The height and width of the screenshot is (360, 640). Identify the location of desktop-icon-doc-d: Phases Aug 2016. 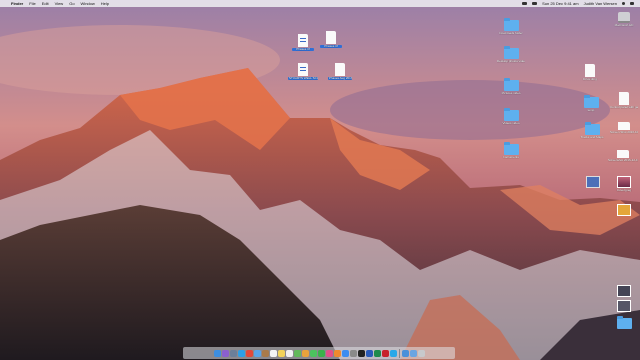
(340, 72).